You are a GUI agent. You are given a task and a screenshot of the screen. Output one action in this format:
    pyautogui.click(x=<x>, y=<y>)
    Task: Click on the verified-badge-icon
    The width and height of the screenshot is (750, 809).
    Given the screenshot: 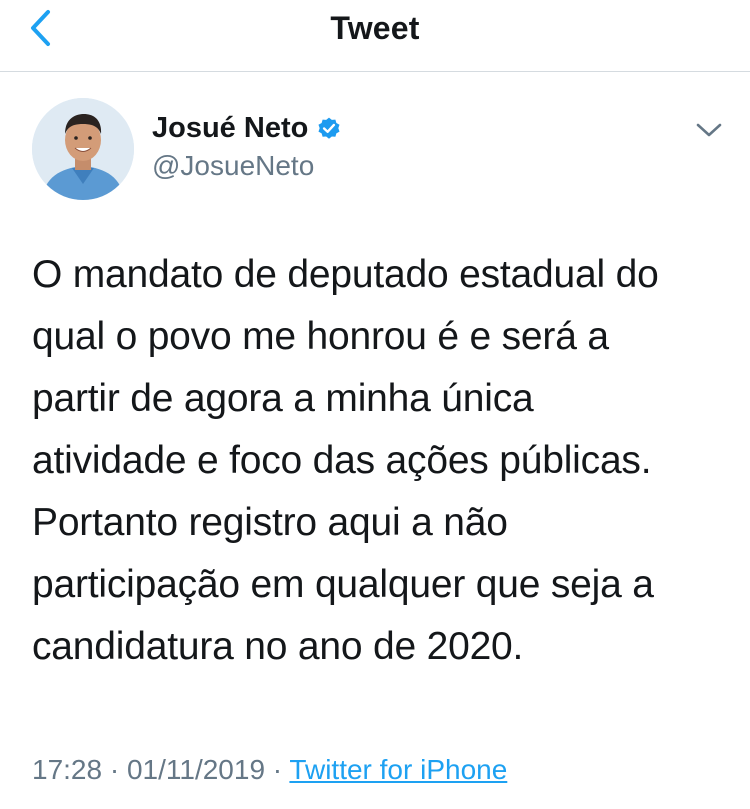 What is the action you would take?
    pyautogui.click(x=329, y=128)
    